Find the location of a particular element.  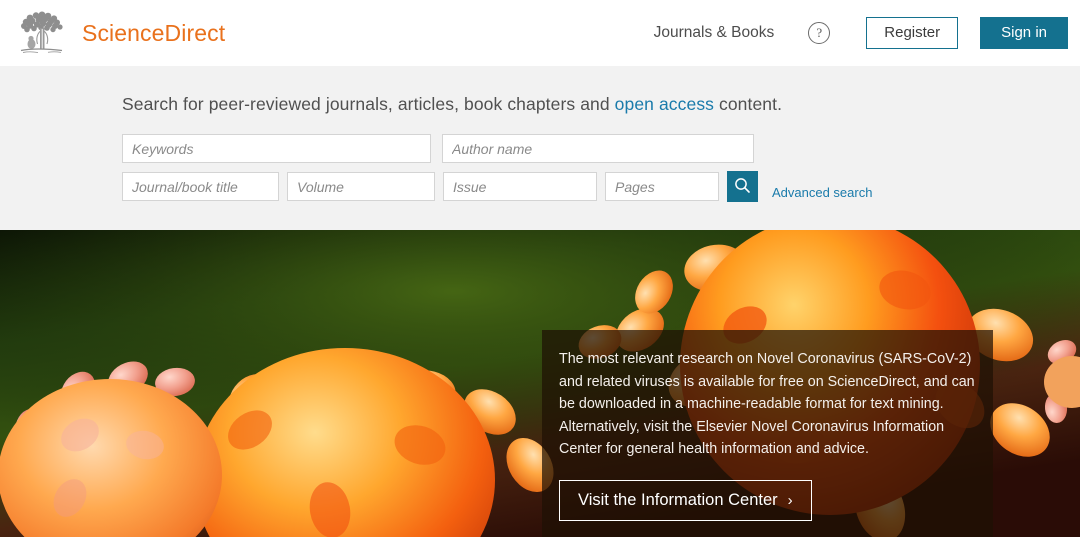

chevron-right-icon: › is located at coordinates (790, 500).